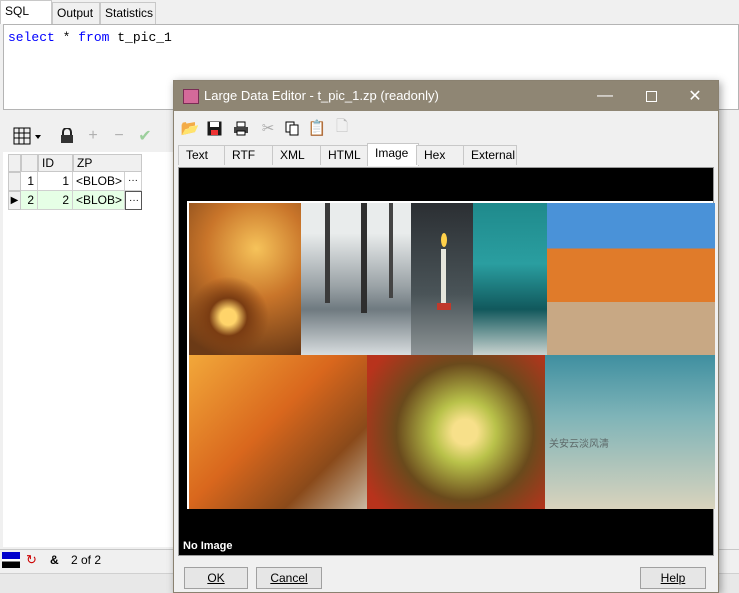  What do you see at coordinates (510, 279) in the screenshot?
I see `photo-underwater` at bounding box center [510, 279].